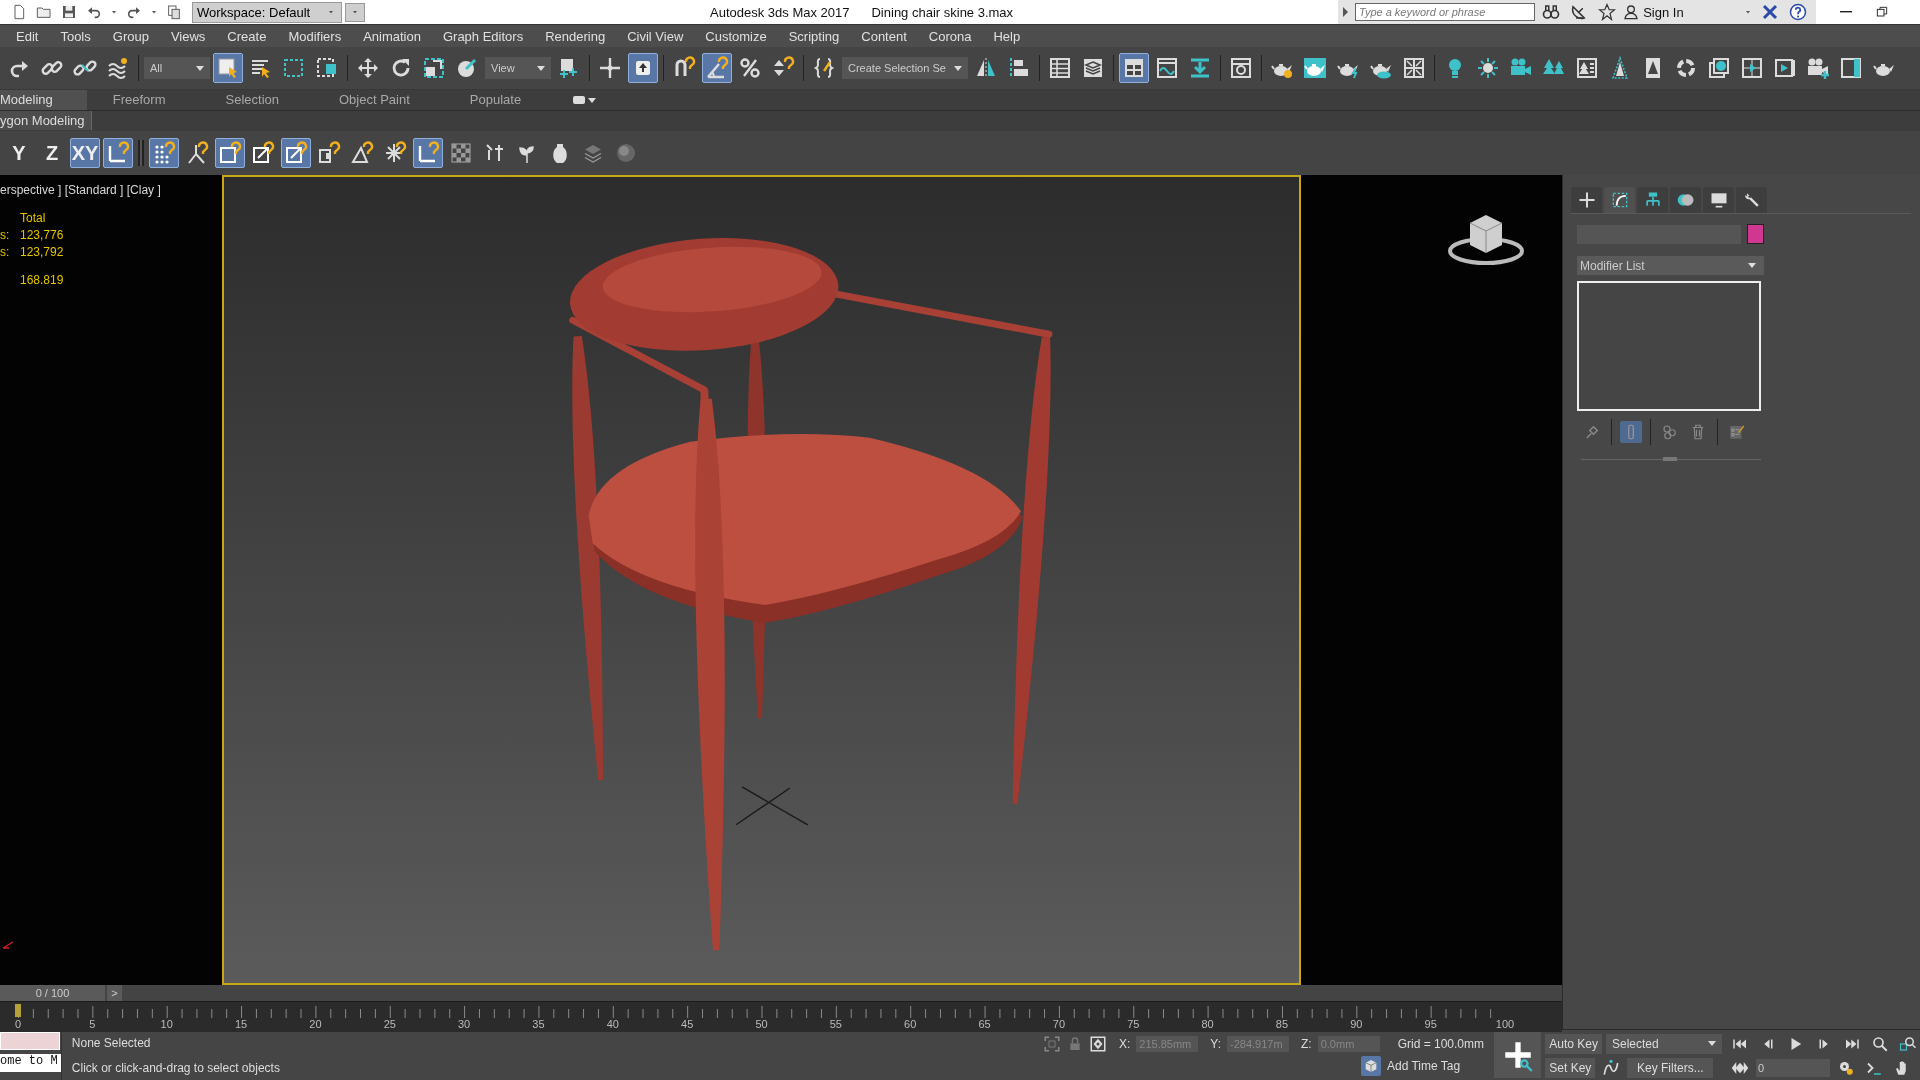 This screenshot has width=1920, height=1080. I want to click on toolbar-dropdown: Create Selection Se, so click(905, 68).